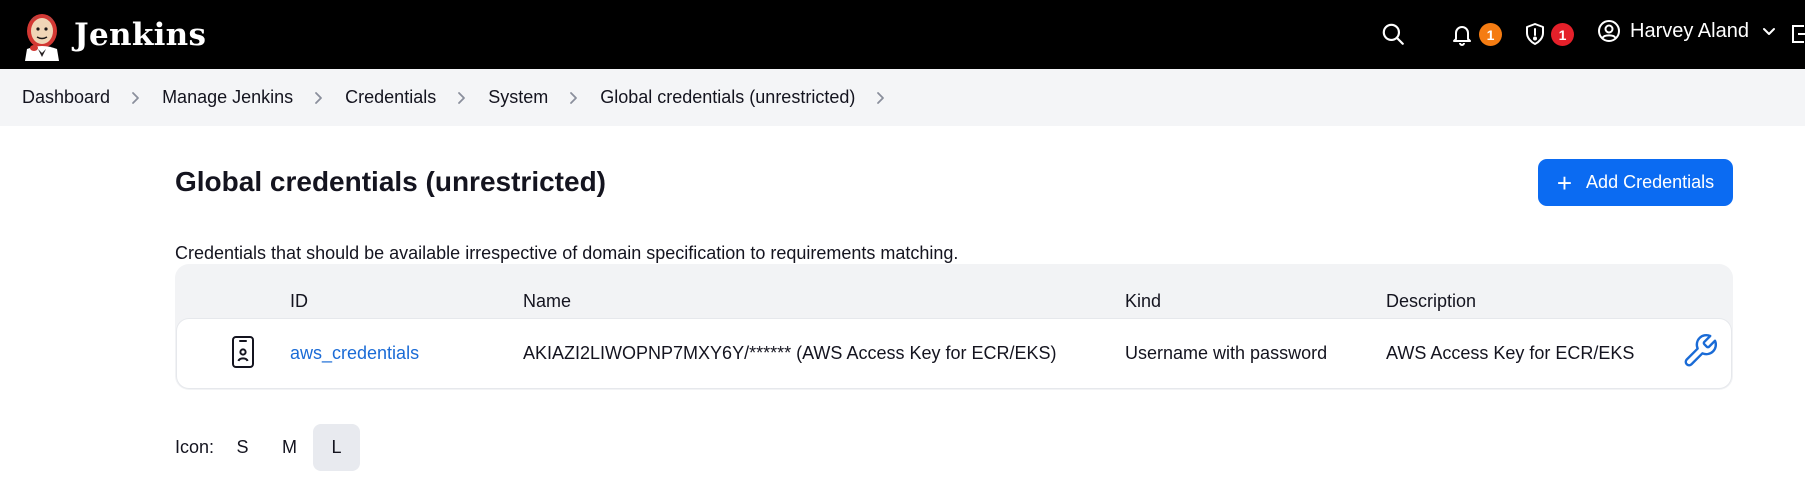  What do you see at coordinates (1609, 31) in the screenshot?
I see `user-avatar-icon` at bounding box center [1609, 31].